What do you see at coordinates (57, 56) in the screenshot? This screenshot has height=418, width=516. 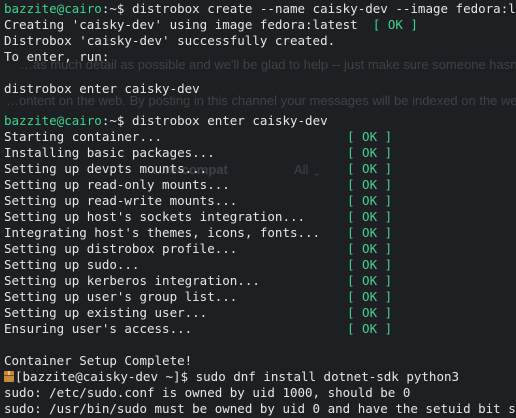 I see `output-text: To enter, run:` at bounding box center [57, 56].